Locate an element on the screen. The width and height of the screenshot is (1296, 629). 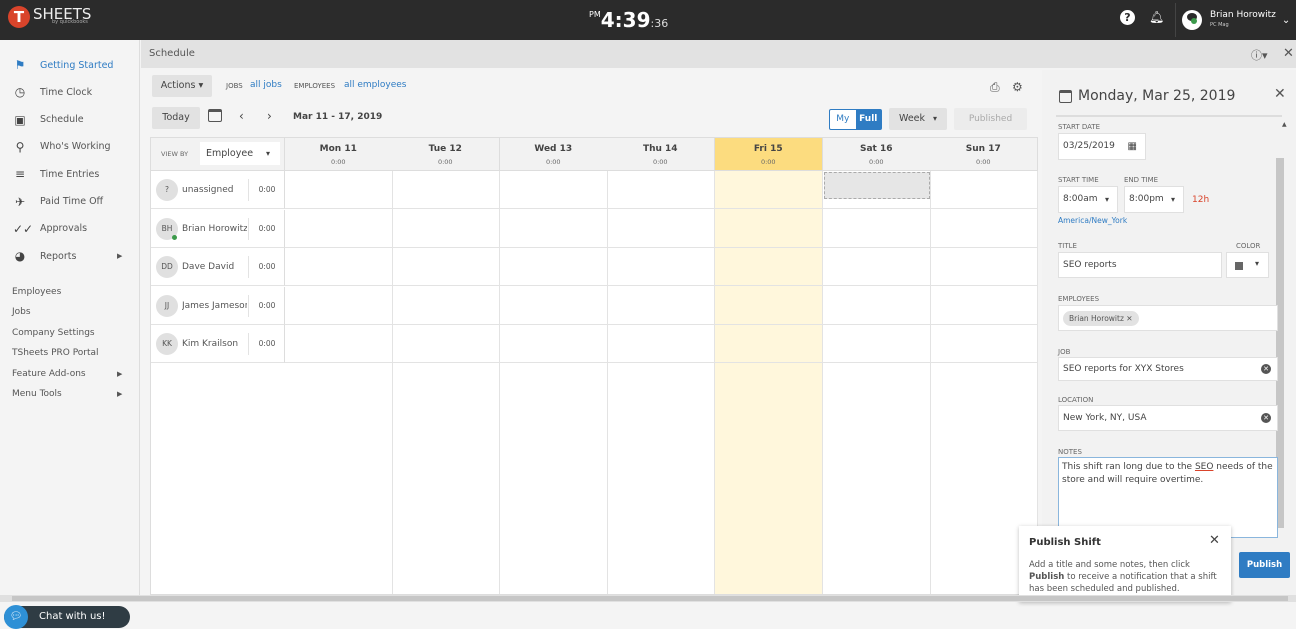
previous-week-arrow-icon: ‹ is located at coordinates (241, 116).